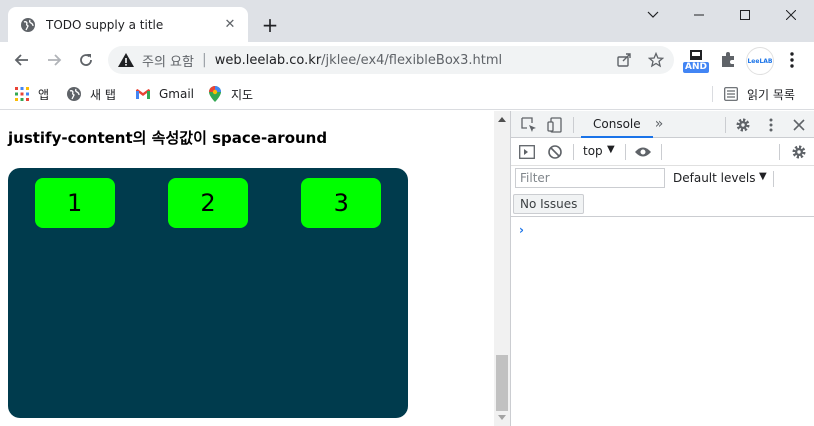 This screenshot has height=426, width=814. Describe the element at coordinates (341, 203) in the screenshot. I see `flex-item: 3` at that location.